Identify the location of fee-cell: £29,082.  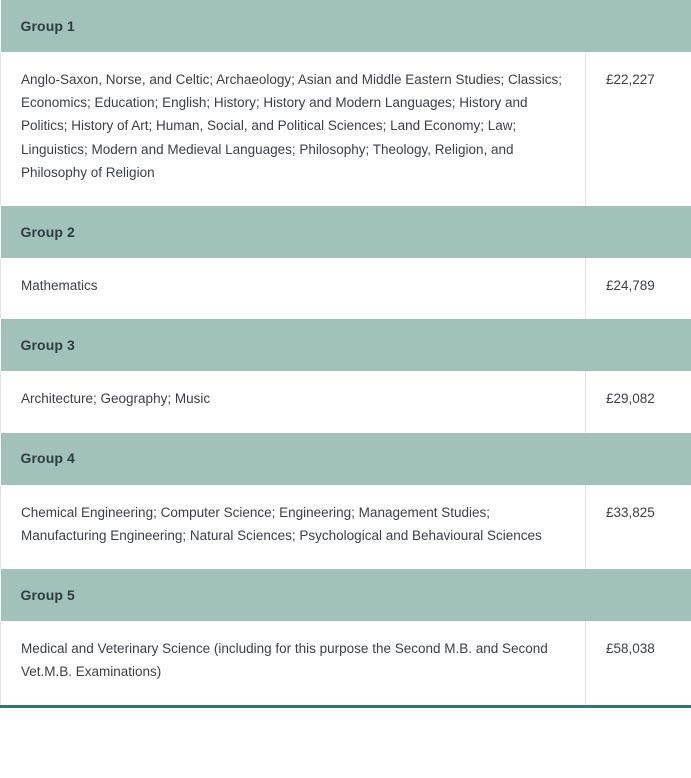
(638, 402).